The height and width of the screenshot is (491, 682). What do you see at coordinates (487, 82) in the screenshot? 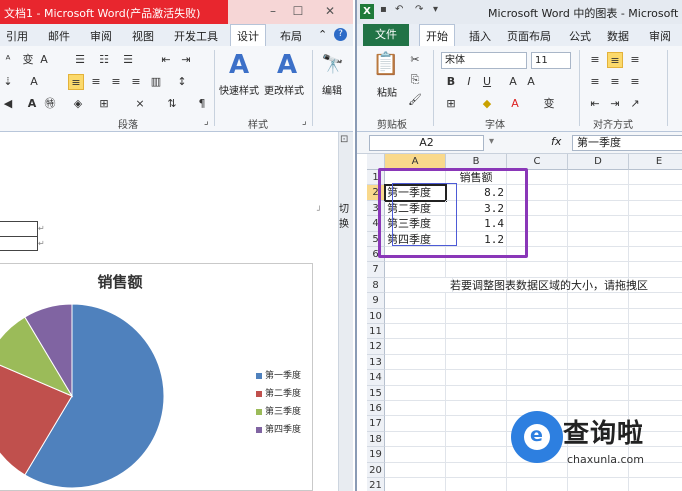
I see `underline-icon: U` at bounding box center [487, 82].